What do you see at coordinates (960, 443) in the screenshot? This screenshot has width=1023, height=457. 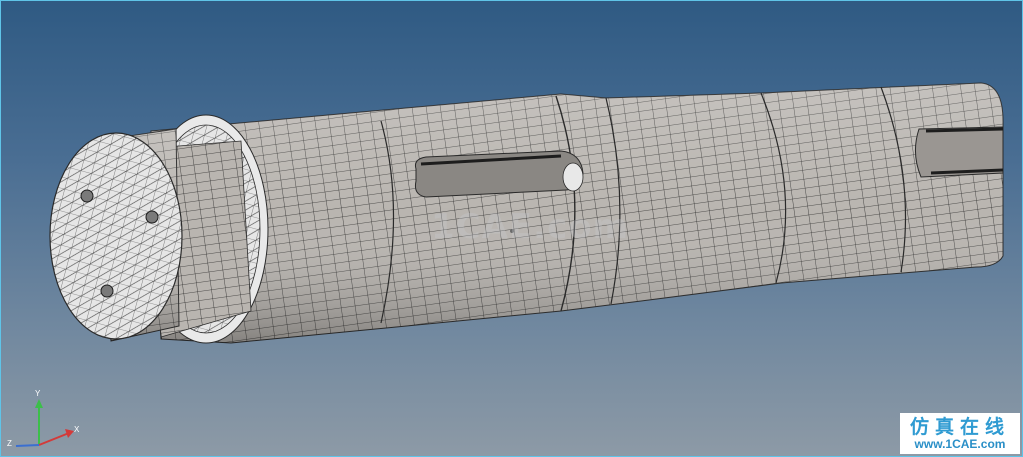 I see `badge-url: www.1CAE.com` at bounding box center [960, 443].